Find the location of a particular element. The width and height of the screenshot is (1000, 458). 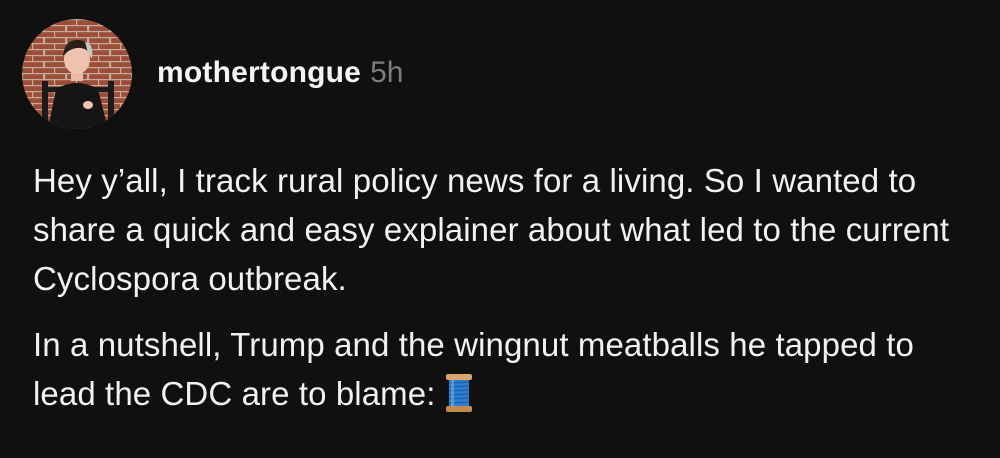

author-line: mothertongue 5h is located at coordinates (280, 73).